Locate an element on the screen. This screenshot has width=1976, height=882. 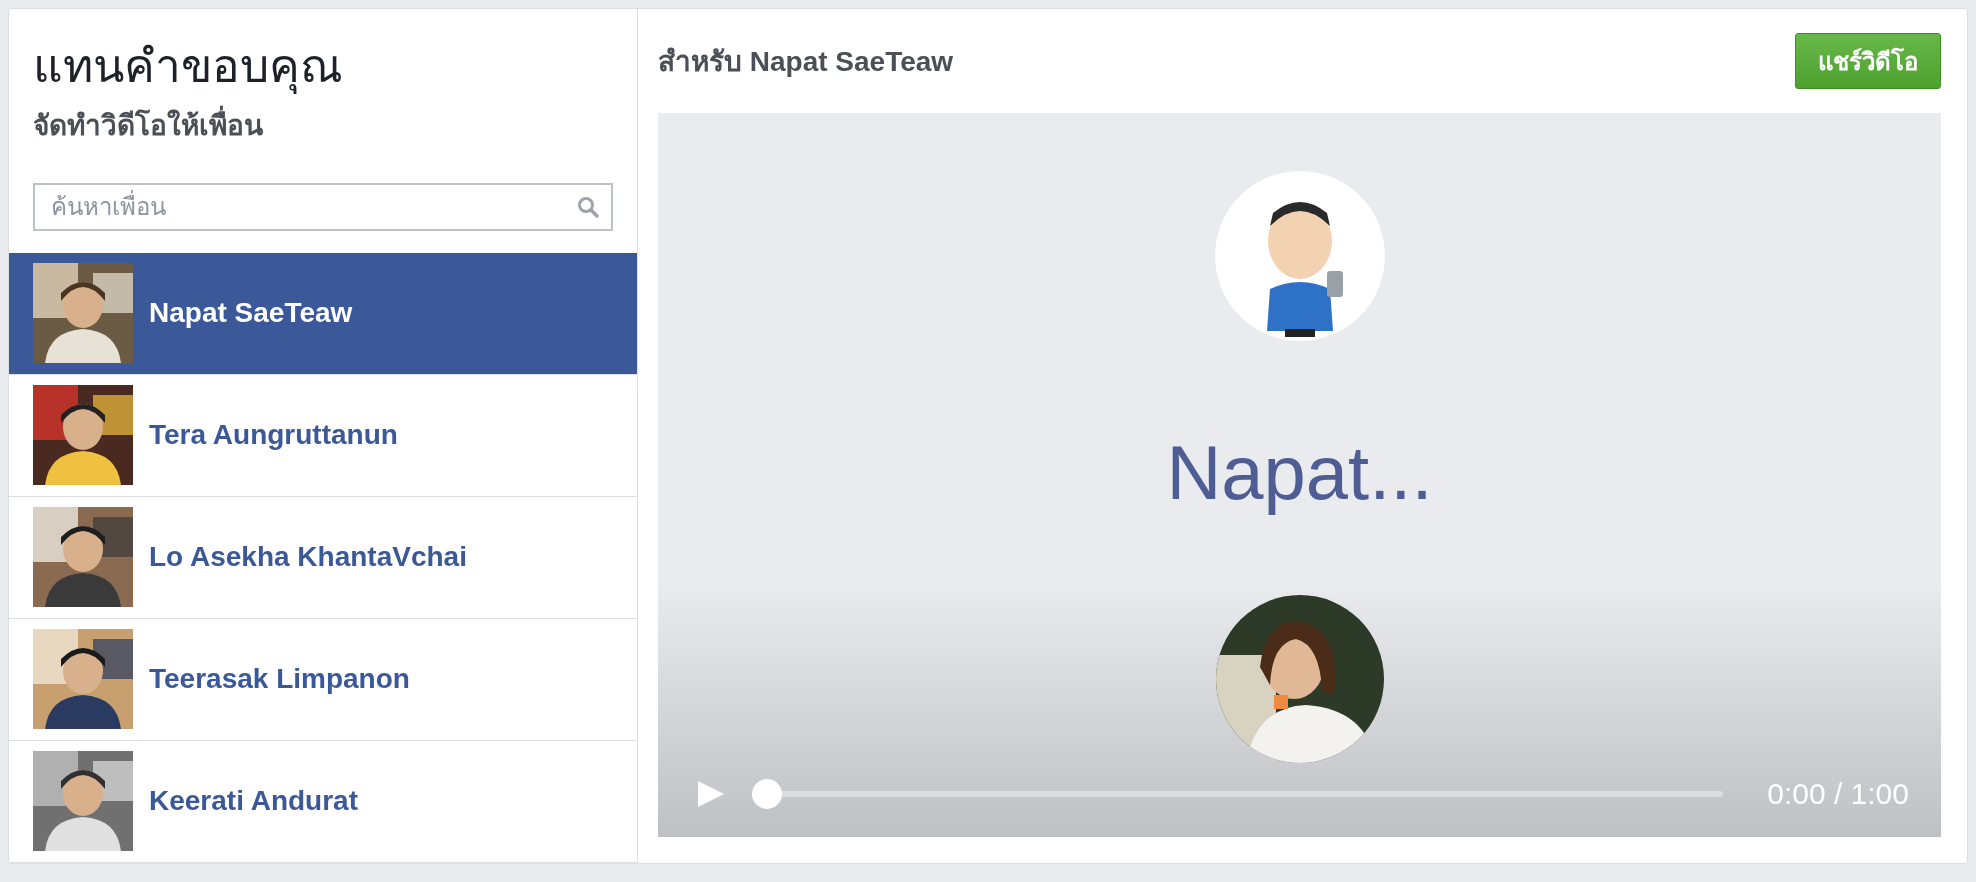
friend-item: Napat SaeTeaw is located at coordinates (323, 313).